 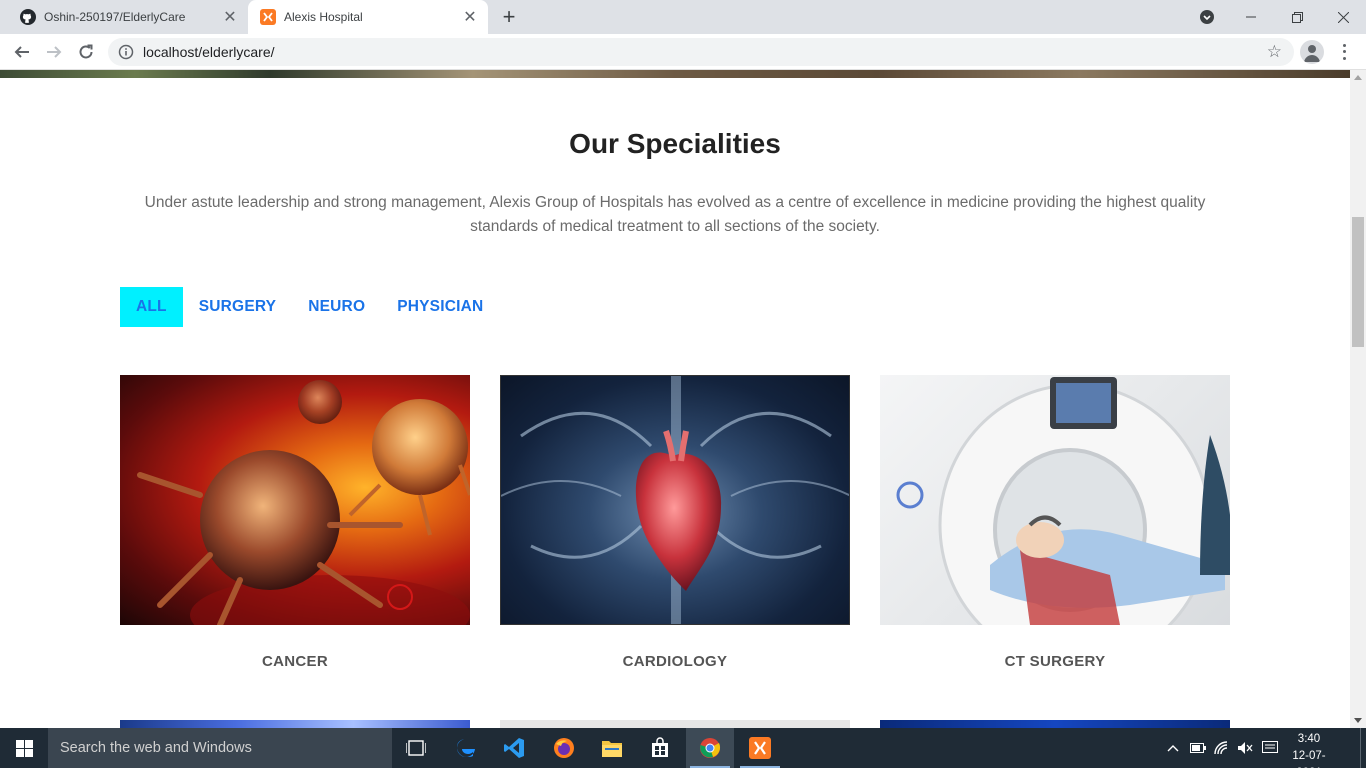 I want to click on tab-alexis-hospital: Alexis Hospital ✕, so click(x=368, y=17).